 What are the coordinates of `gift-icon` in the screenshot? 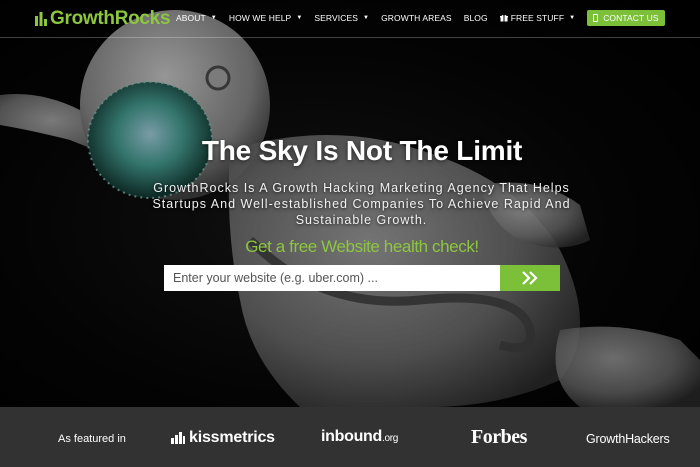 It's located at (503, 18).